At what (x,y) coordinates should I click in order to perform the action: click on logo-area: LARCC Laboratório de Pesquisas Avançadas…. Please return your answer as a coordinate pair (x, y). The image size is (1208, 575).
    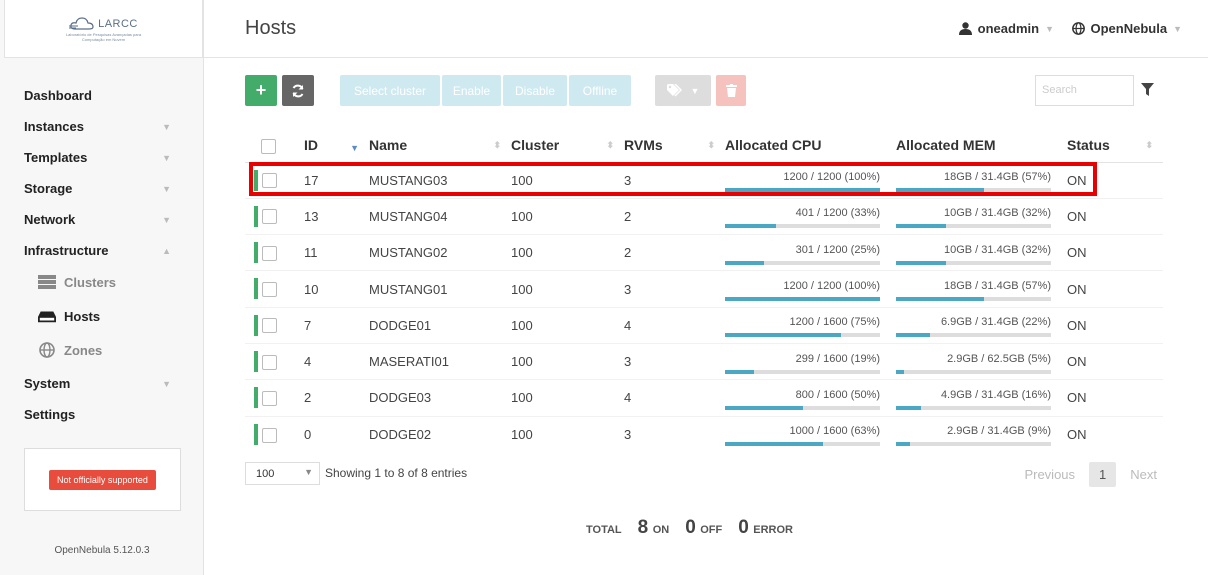
    Looking at the image, I should click on (103, 29).